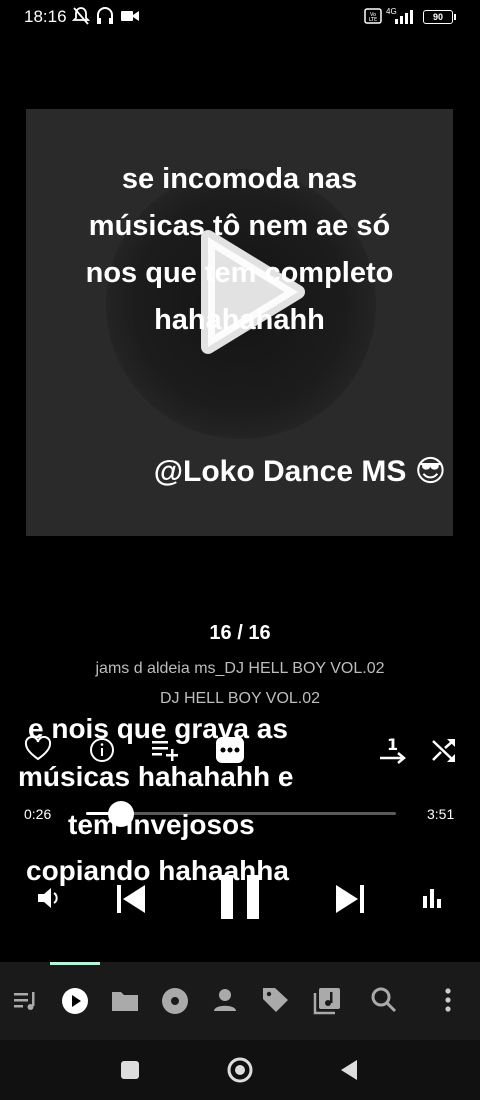  I want to click on battery-icon: 90, so click(439, 17).